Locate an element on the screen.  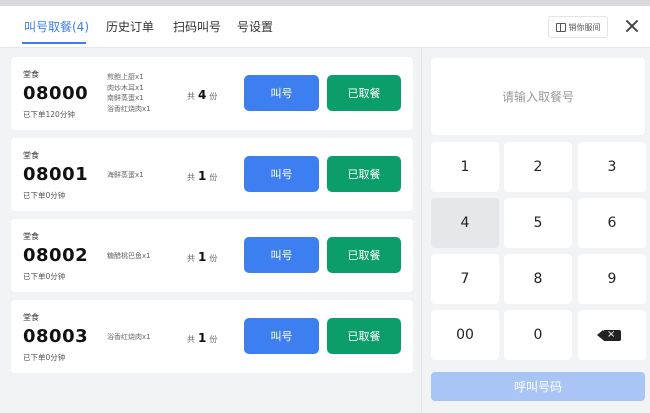
order-item: 海鲜蒸蛋x1 is located at coordinates (125, 175).